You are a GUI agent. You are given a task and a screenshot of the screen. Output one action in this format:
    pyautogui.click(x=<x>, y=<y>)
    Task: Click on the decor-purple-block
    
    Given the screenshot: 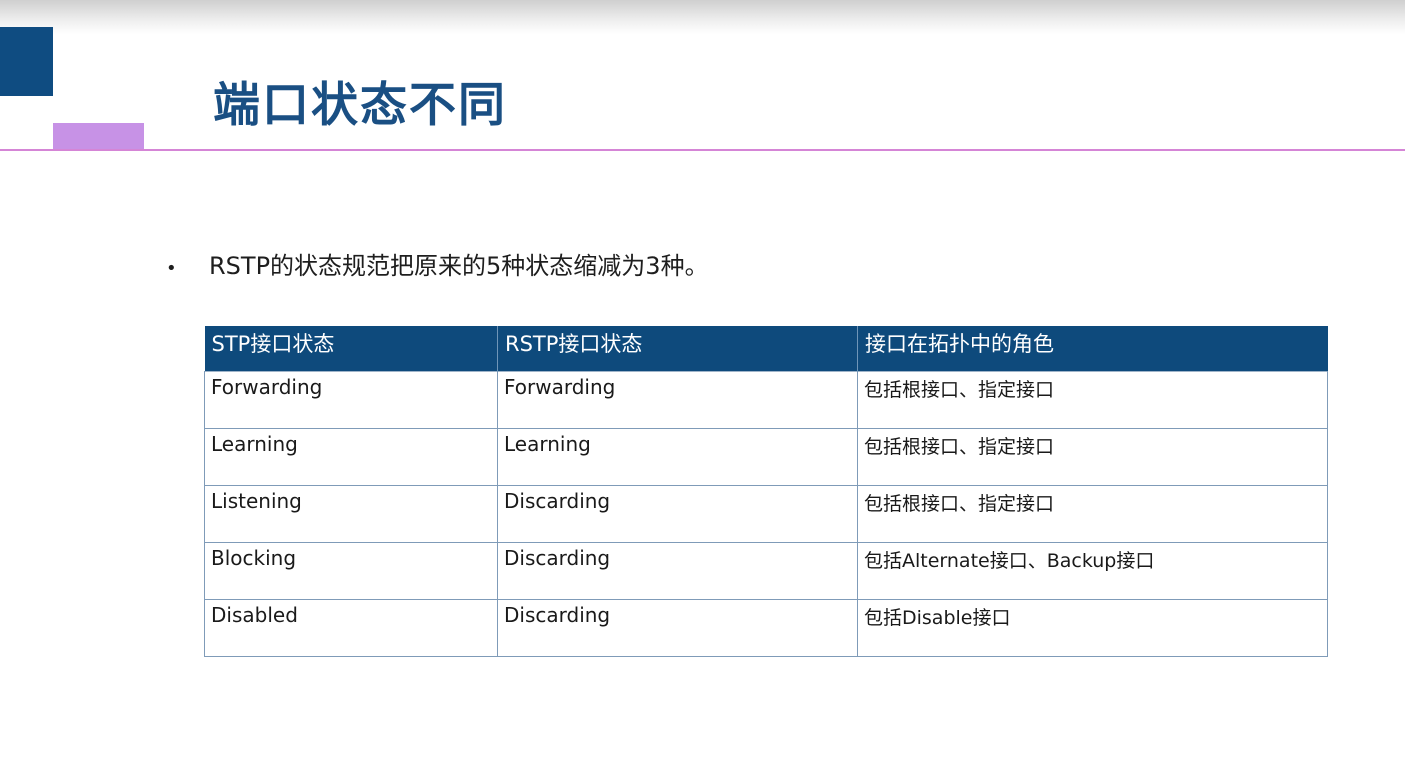 What is the action you would take?
    pyautogui.click(x=98, y=136)
    